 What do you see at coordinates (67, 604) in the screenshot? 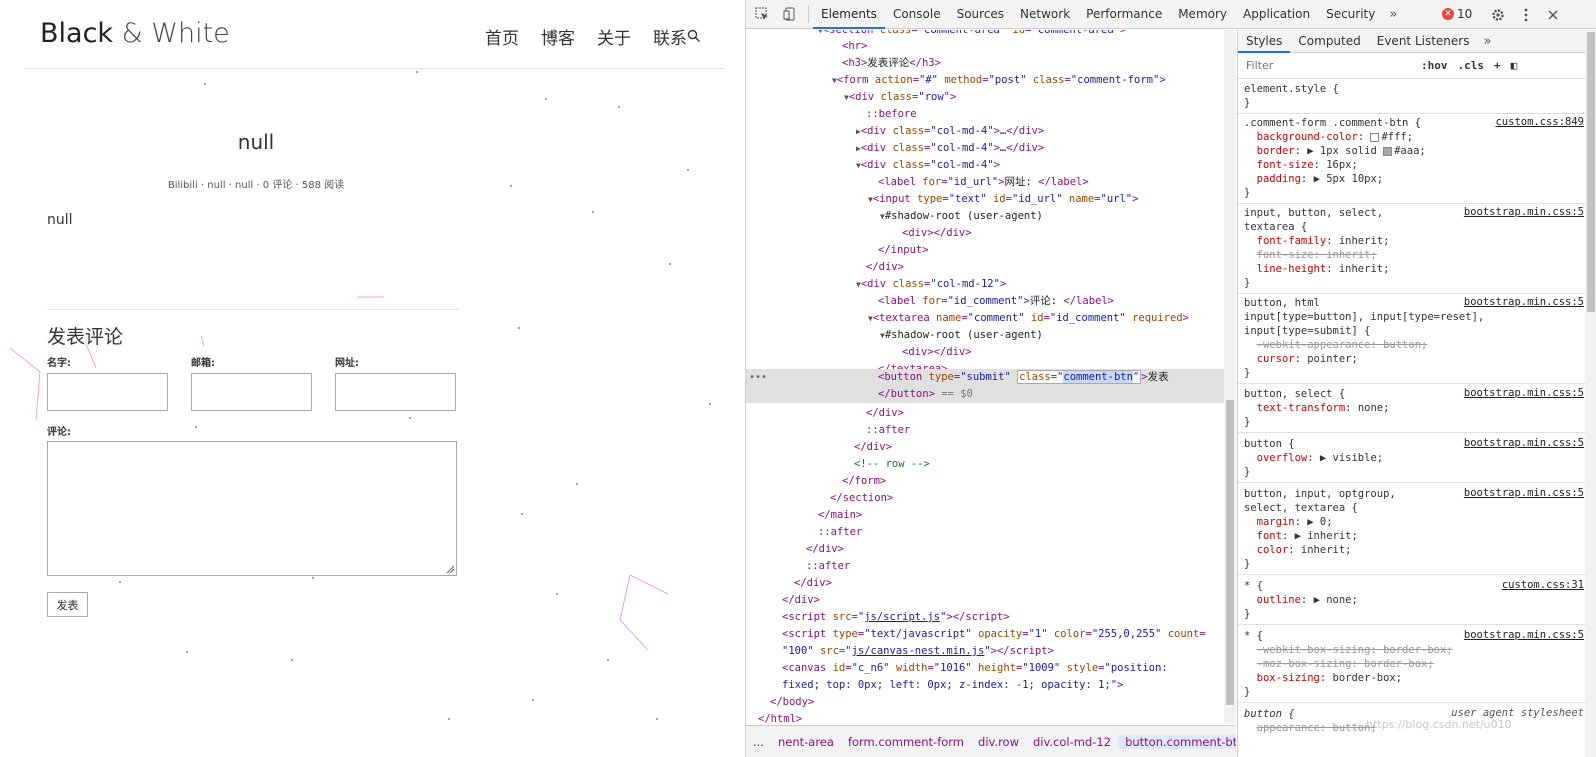
I see `submit-button: 发表` at bounding box center [67, 604].